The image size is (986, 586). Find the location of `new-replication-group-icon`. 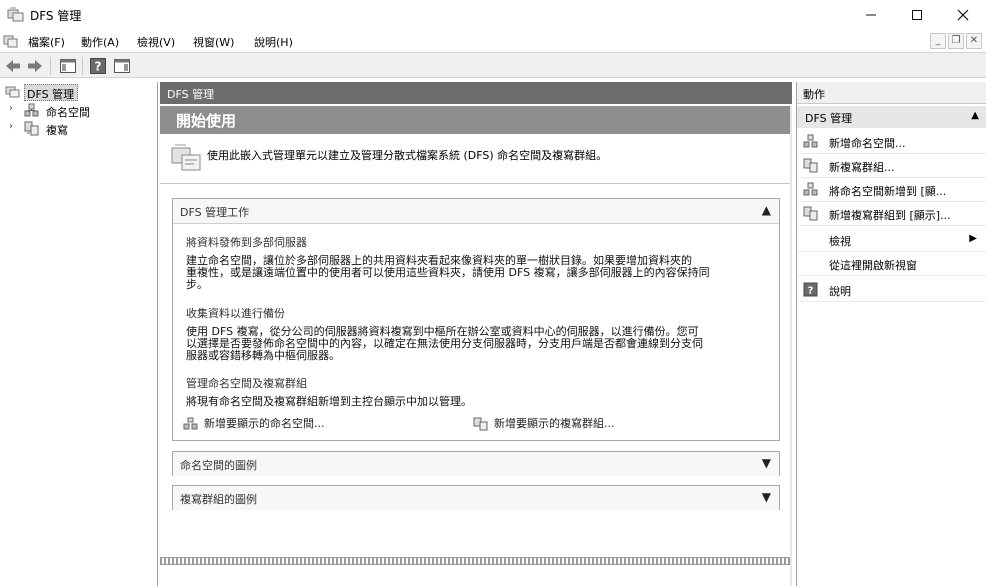

new-replication-group-icon is located at coordinates (810, 165).